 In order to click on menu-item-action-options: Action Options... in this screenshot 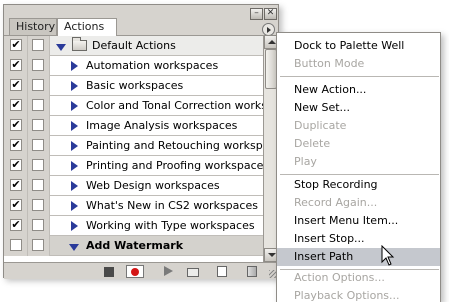, I will do `click(358, 278)`.